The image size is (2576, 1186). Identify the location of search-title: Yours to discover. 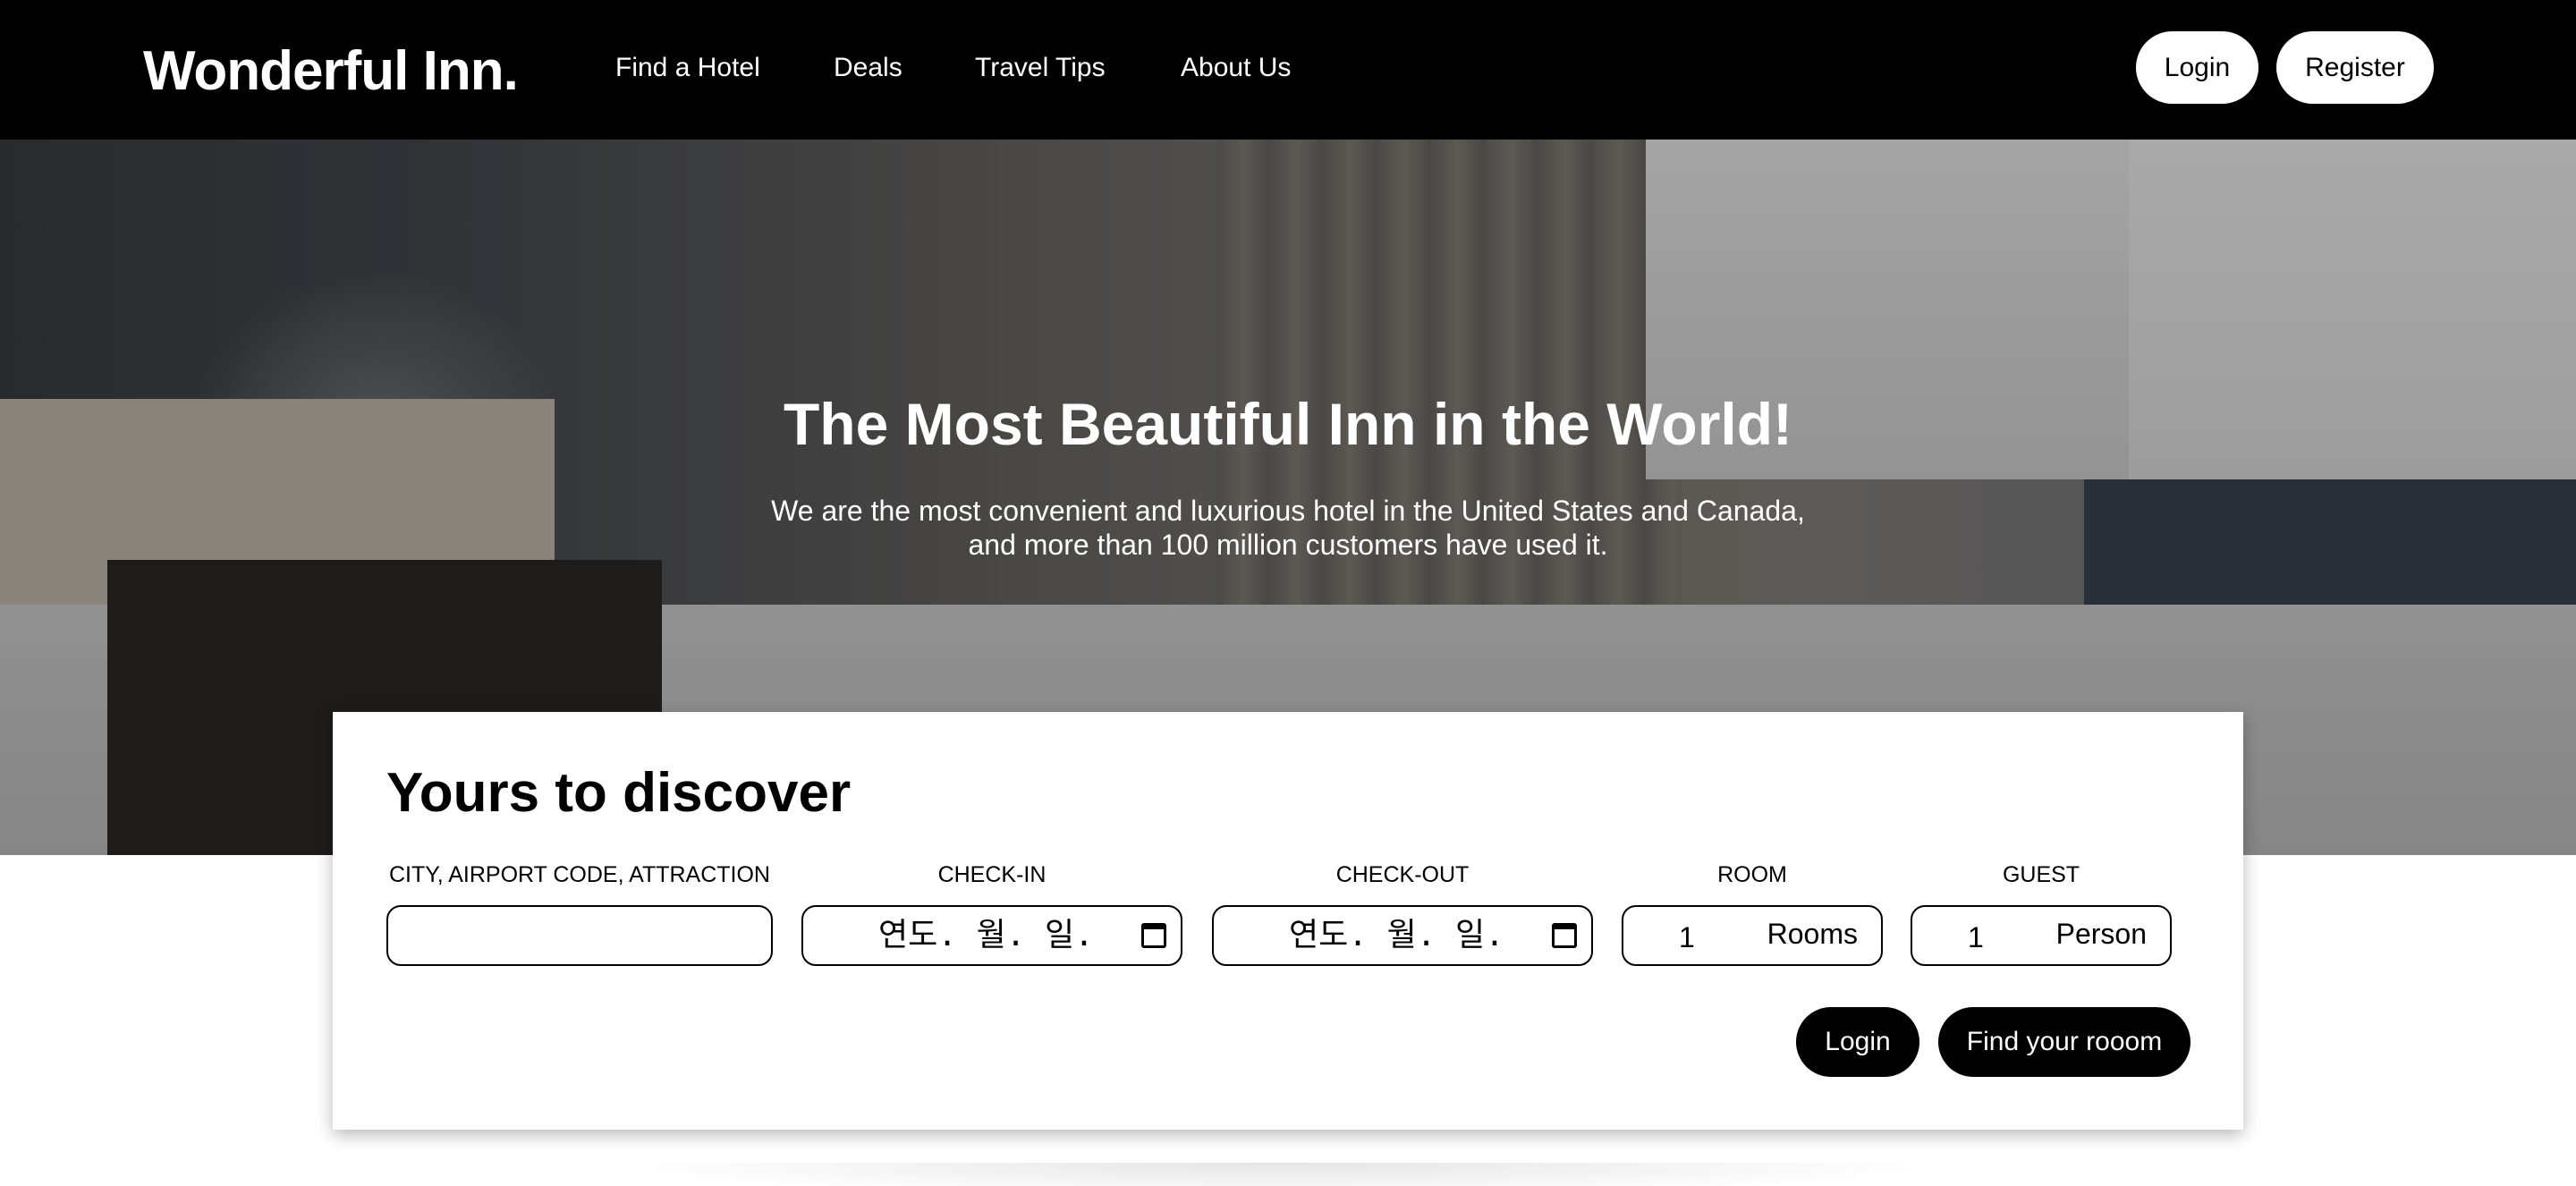
(619, 793).